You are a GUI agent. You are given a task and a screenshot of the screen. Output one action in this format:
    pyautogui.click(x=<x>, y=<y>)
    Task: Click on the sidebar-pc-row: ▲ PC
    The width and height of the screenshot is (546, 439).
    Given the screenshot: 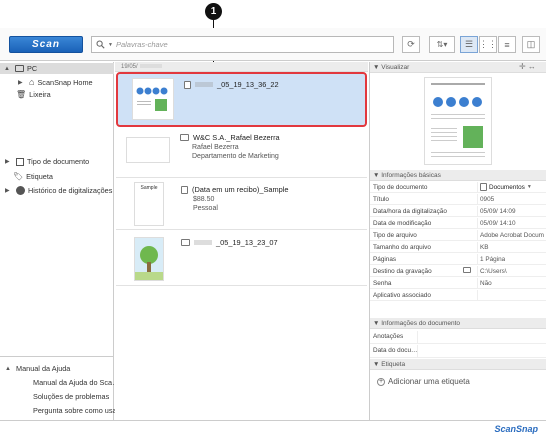 What is the action you would take?
    pyautogui.click(x=20, y=68)
    